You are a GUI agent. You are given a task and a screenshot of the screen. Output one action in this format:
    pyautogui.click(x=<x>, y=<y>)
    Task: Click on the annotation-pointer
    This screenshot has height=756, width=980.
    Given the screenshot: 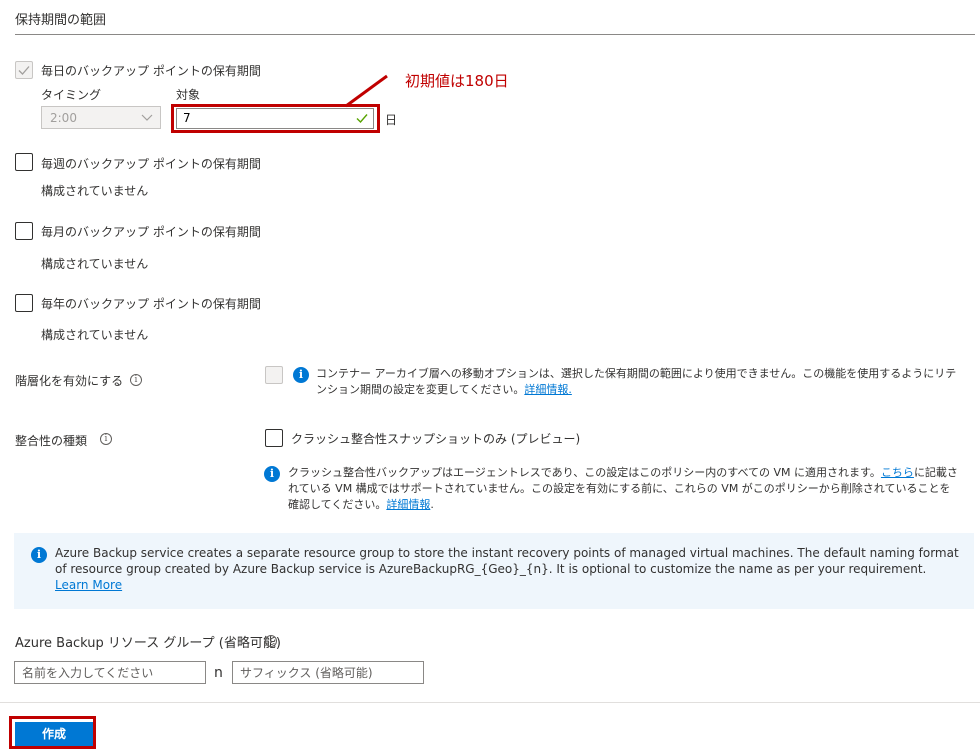 What is the action you would take?
    pyautogui.click(x=366, y=91)
    